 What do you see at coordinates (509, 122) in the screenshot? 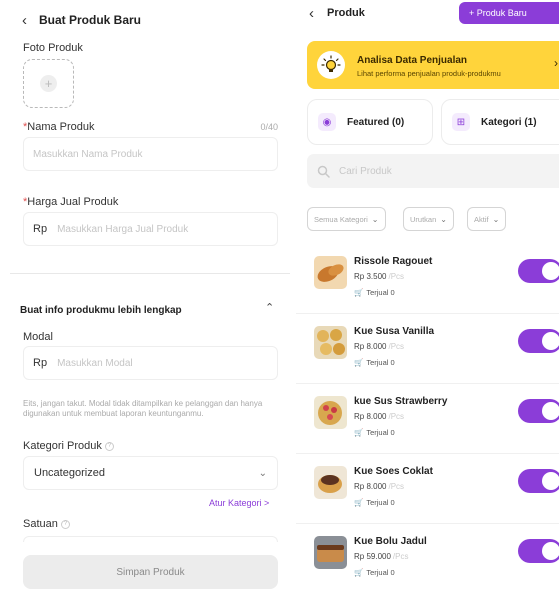
I see `category-label: Kategori (1)` at bounding box center [509, 122].